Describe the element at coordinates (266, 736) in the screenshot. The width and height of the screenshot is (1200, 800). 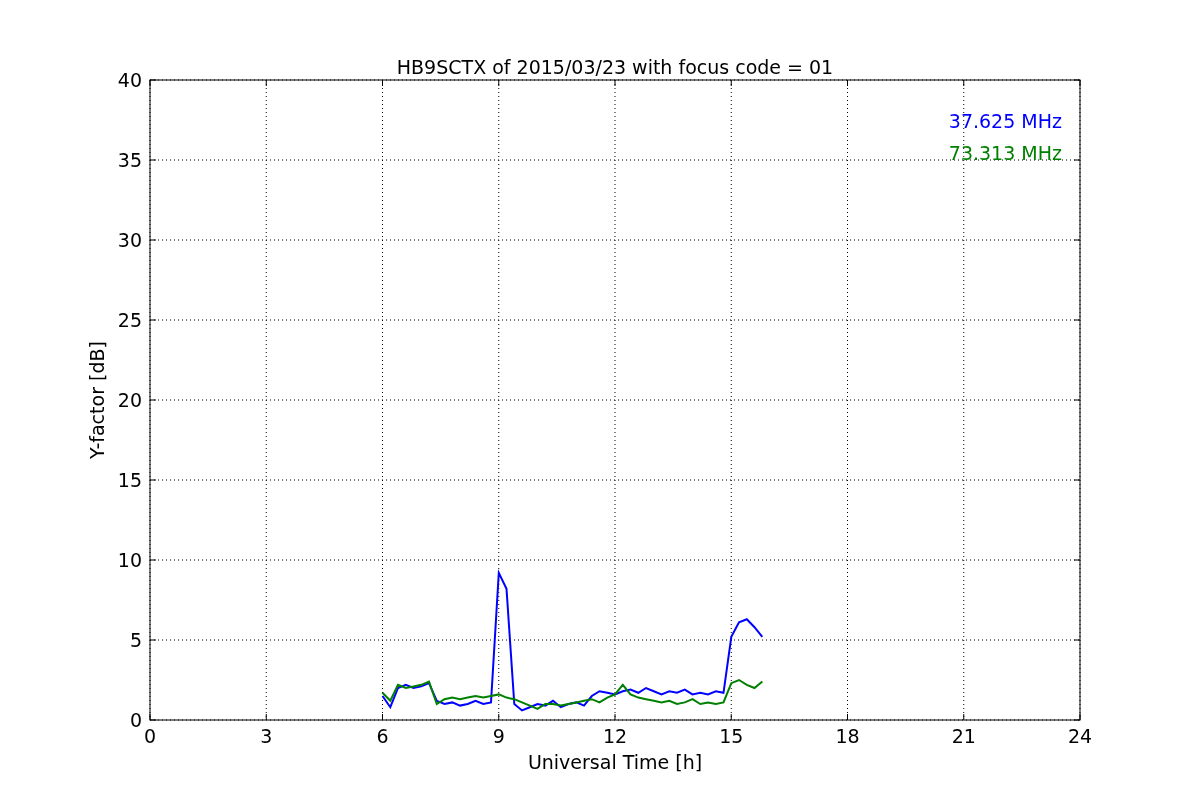
I see `x-tick-label: 3` at that location.